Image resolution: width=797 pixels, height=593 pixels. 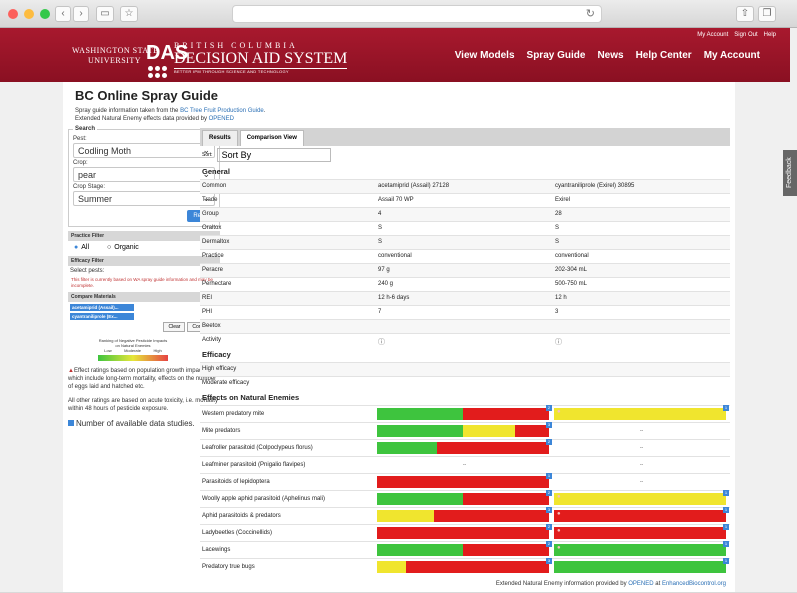 I want to click on row-value: 202-304 mL, so click(x=641, y=270).